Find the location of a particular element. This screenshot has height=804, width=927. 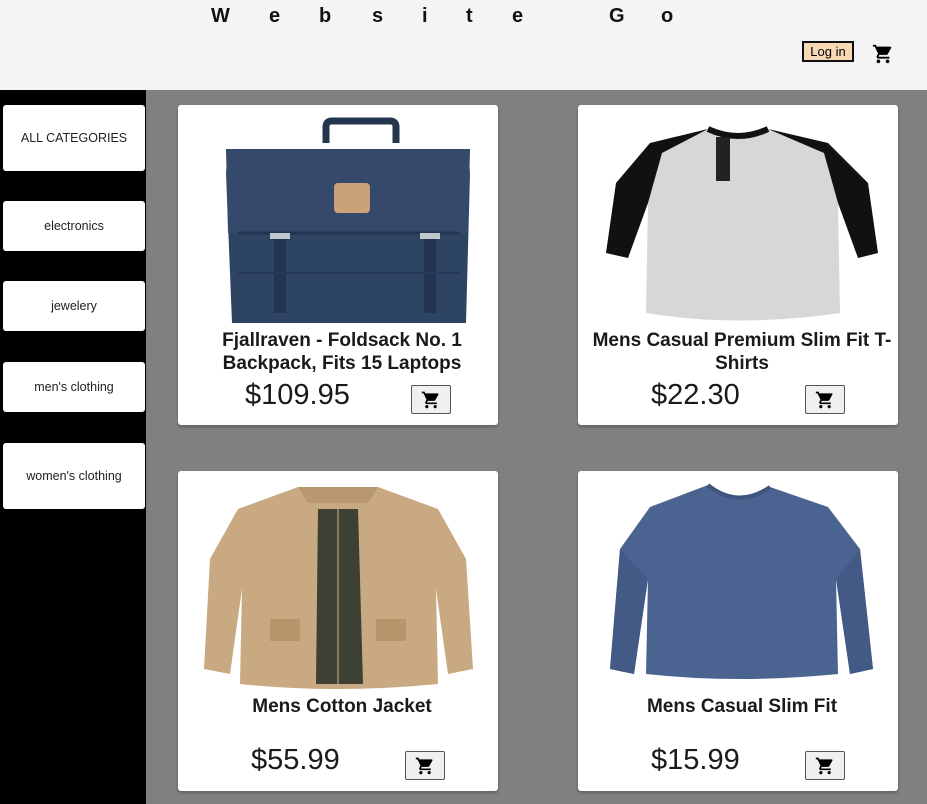

product-image-raglan-shirt is located at coordinates (738, 220).